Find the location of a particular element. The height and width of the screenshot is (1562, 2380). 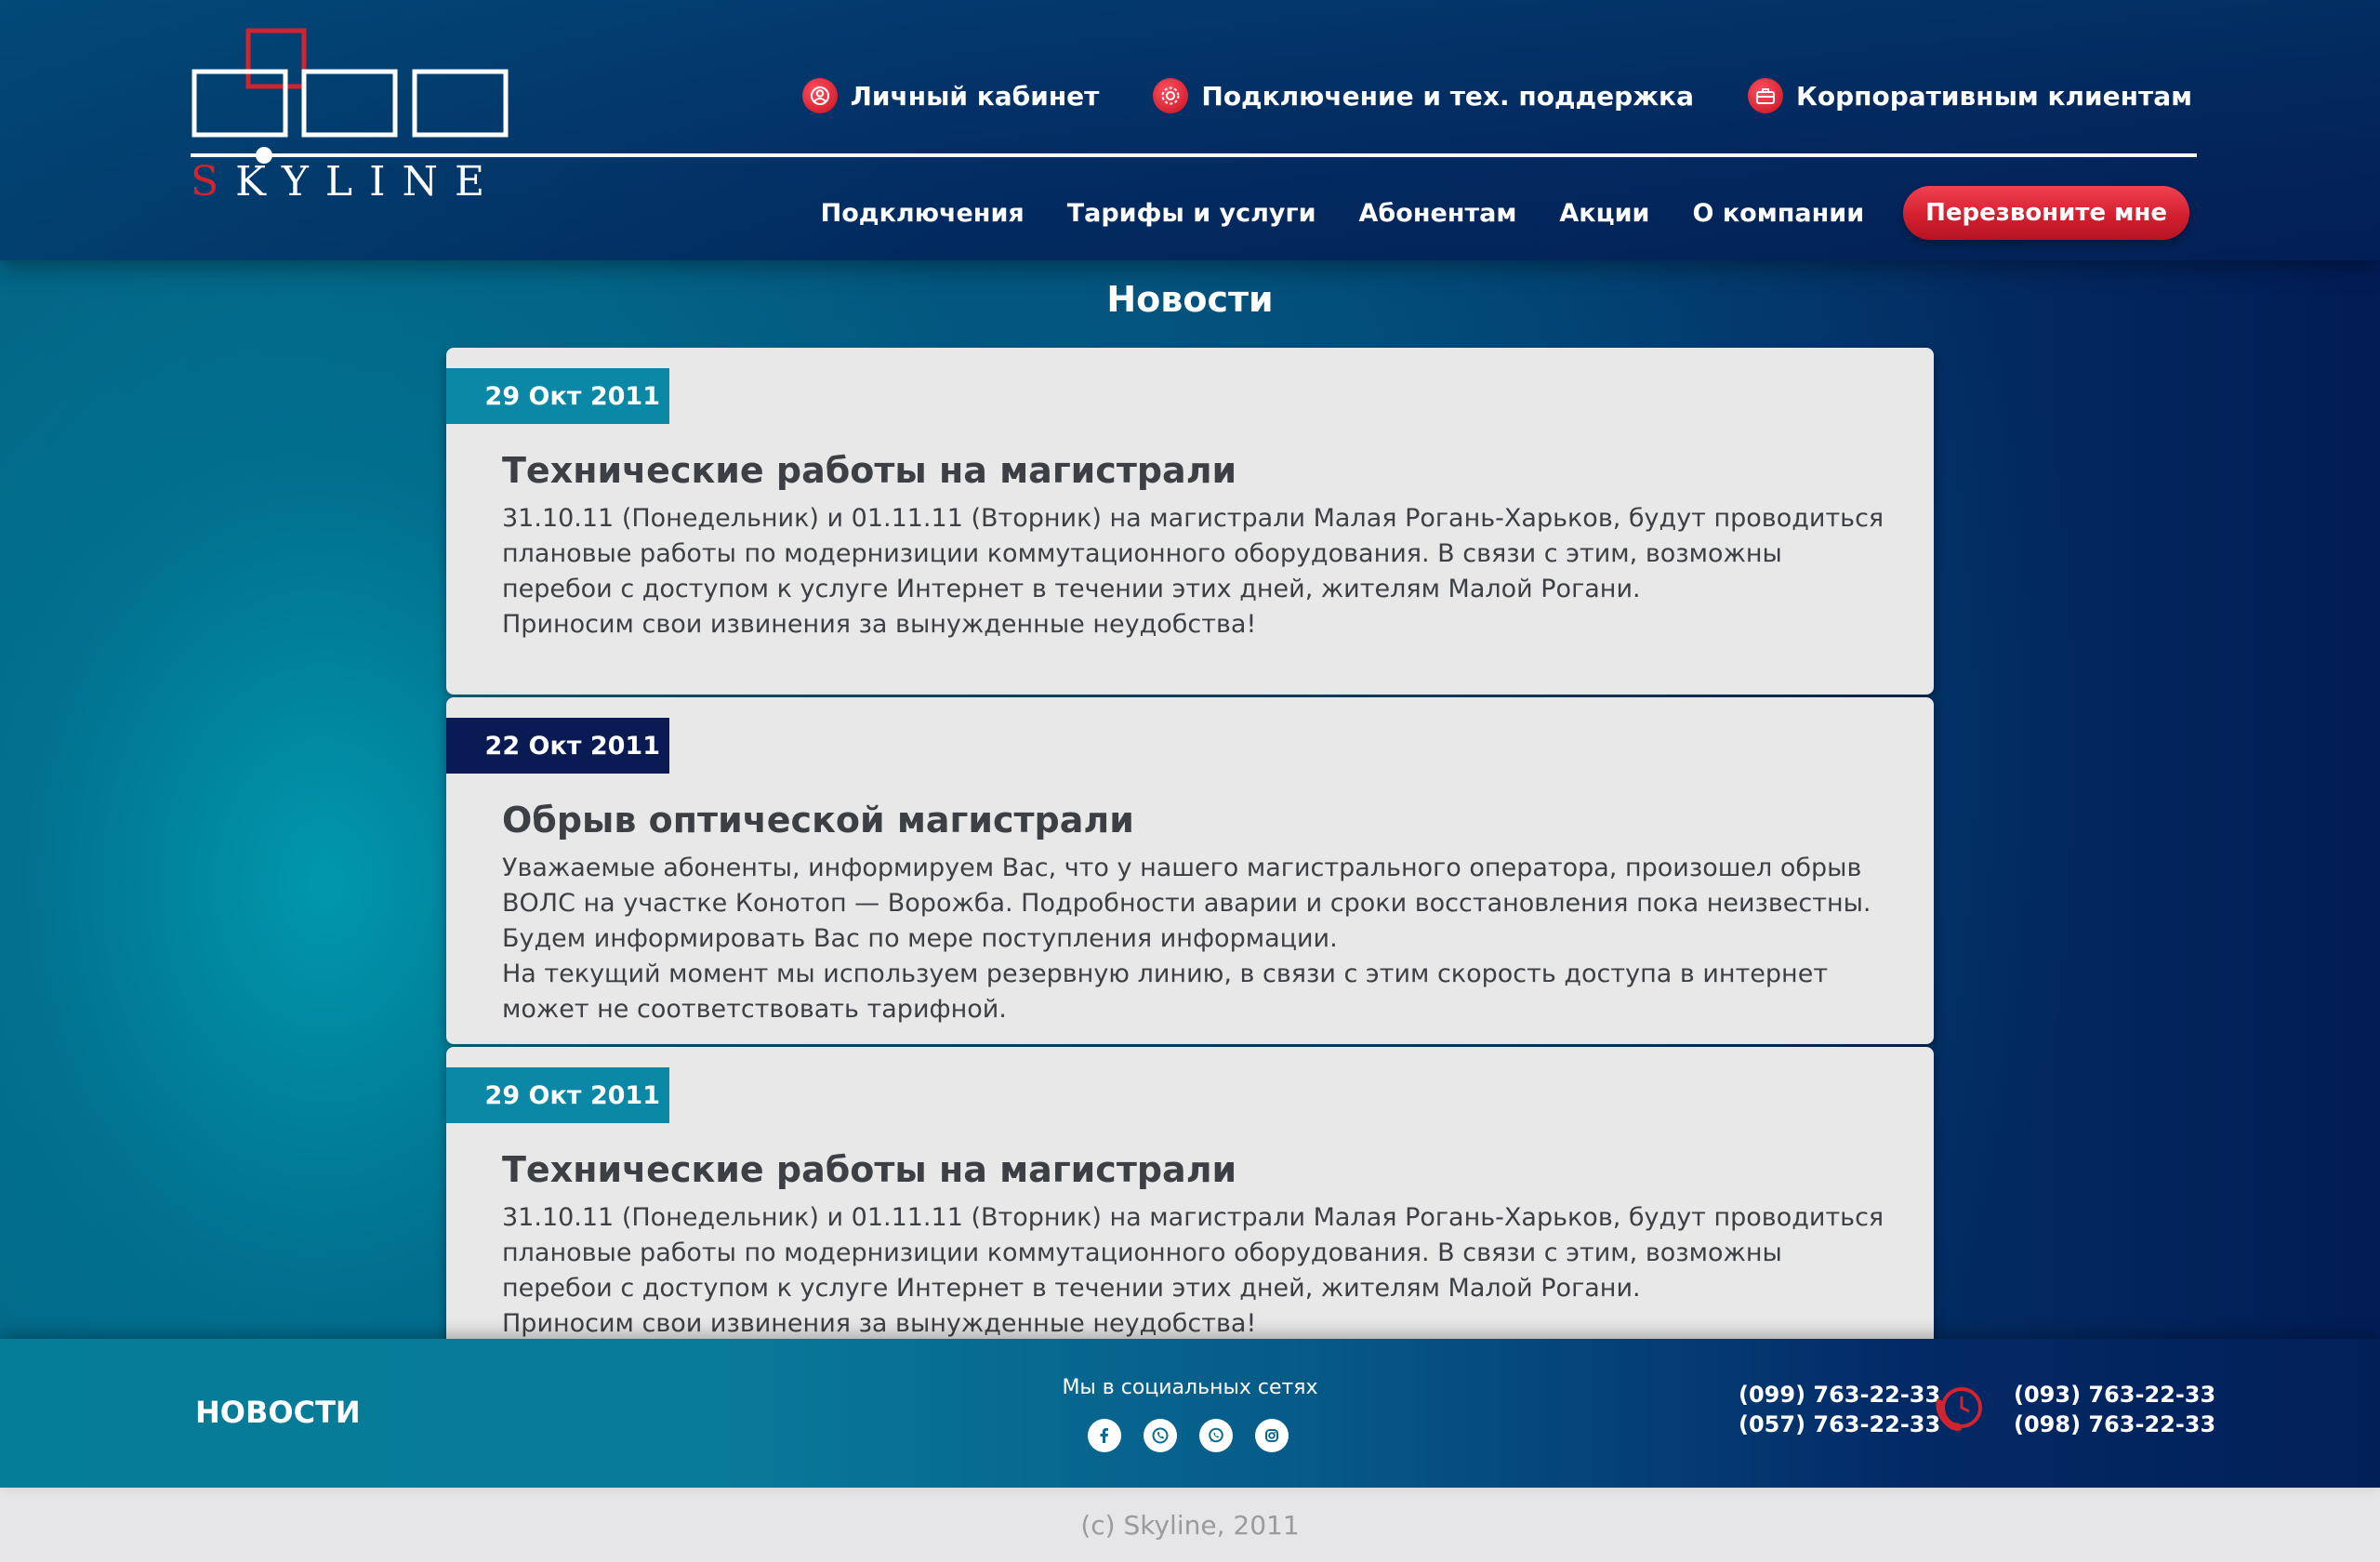

top-link-label: Подключение и тех. поддержка is located at coordinates (1447, 96).